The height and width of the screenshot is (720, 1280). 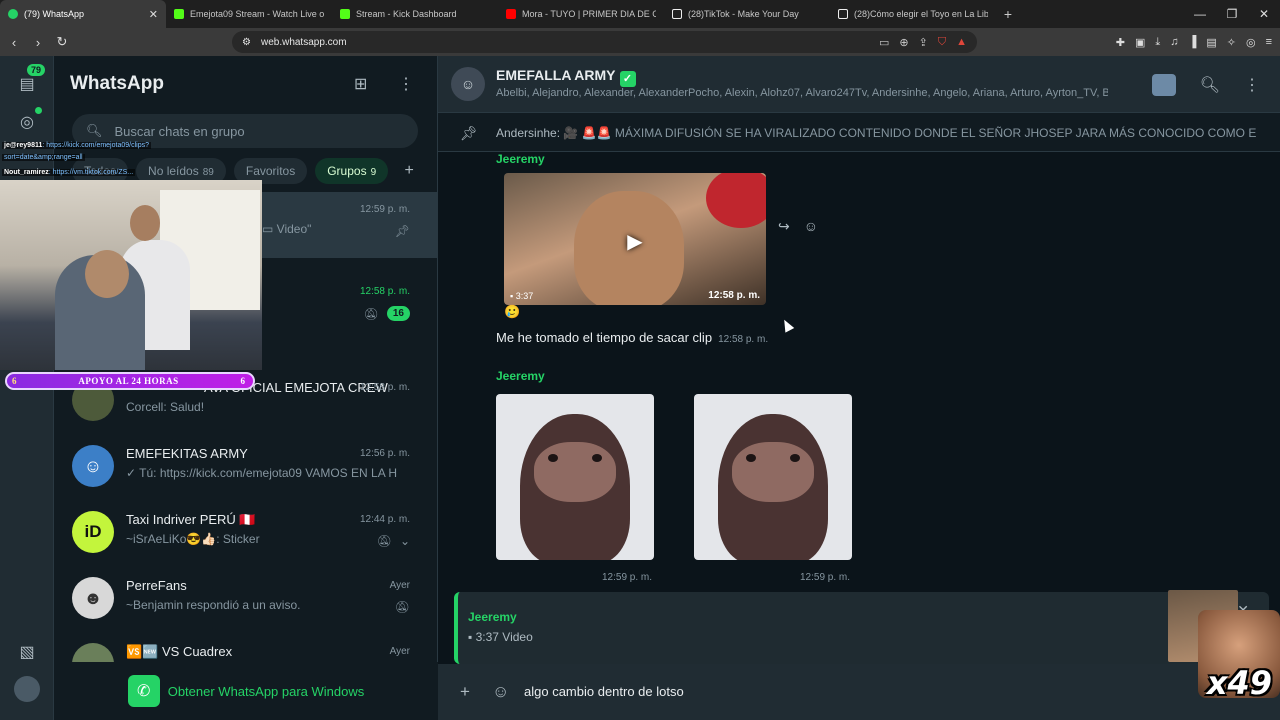 I want to click on media-icon: ▧, so click(x=27, y=652).